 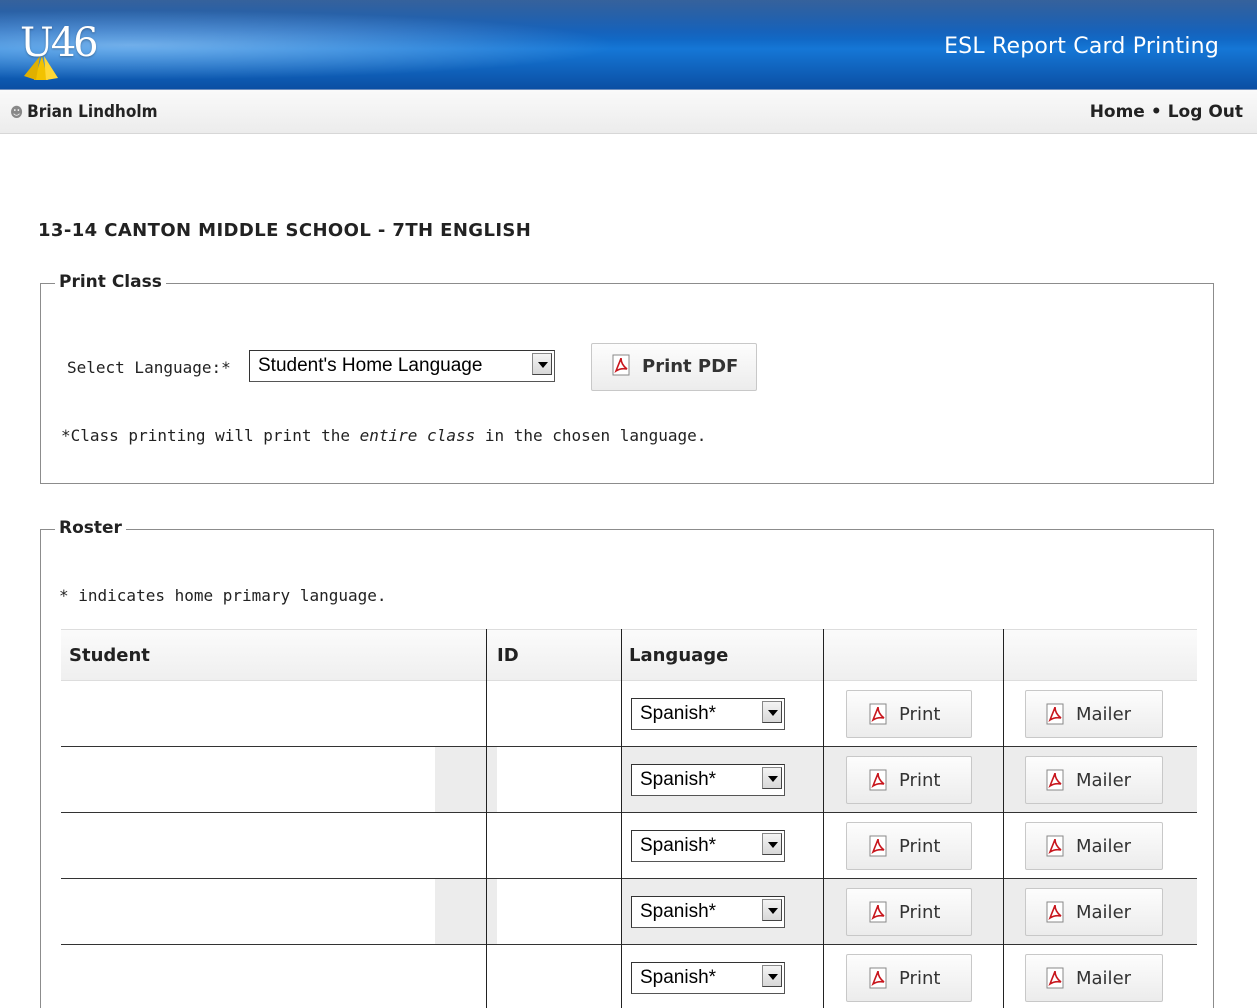 What do you see at coordinates (59, 43) in the screenshot?
I see `logo-text: U46` at bounding box center [59, 43].